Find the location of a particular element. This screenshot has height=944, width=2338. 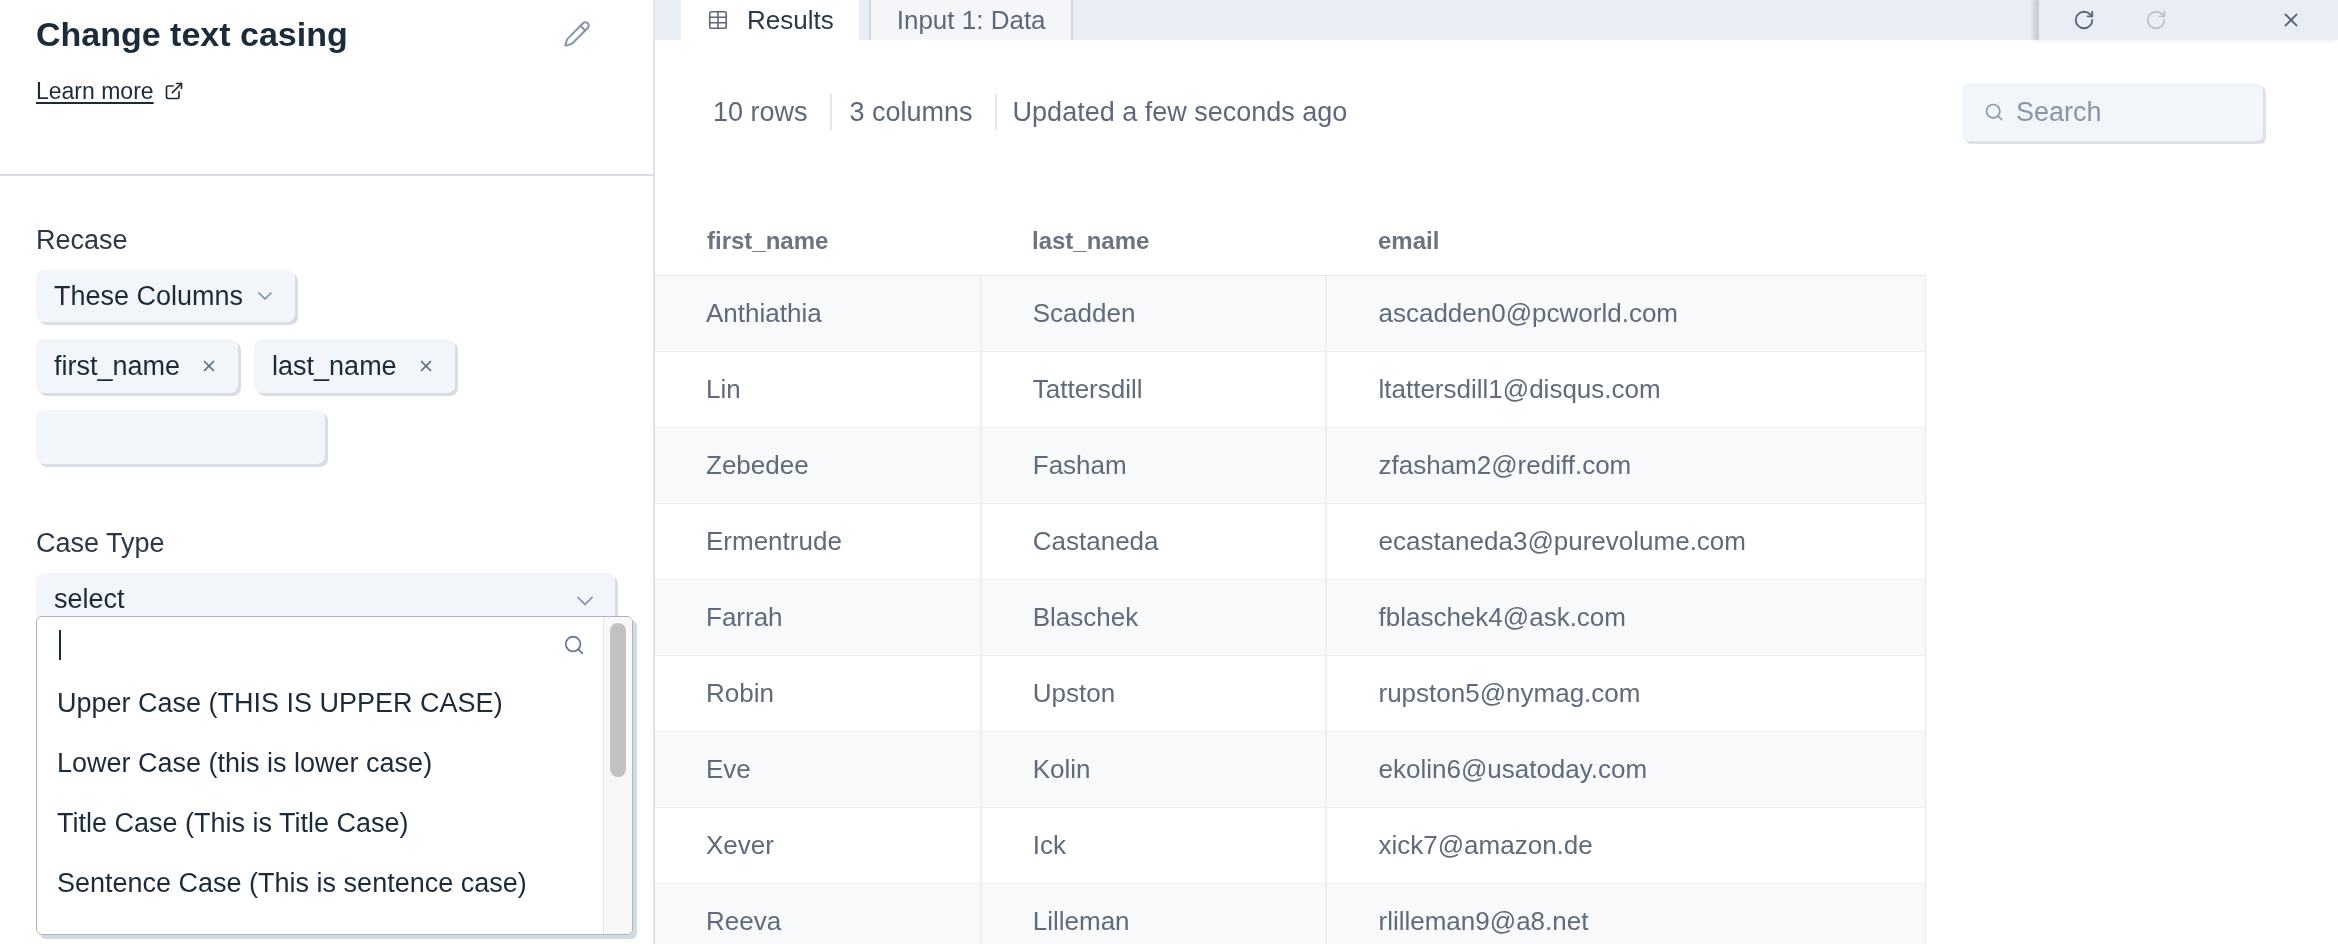

circular-arrow-icon is located at coordinates (2084, 20).